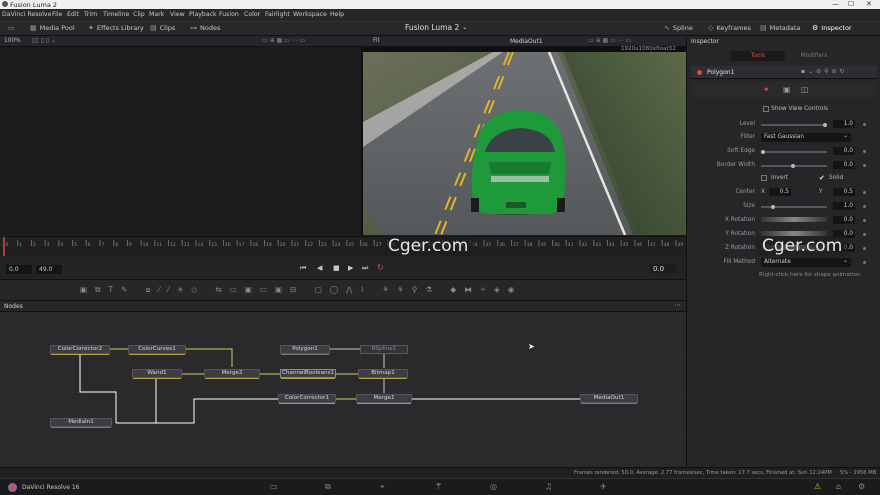 The height and width of the screenshot is (495, 880). I want to click on menu-trim: Trim, so click(90, 14).